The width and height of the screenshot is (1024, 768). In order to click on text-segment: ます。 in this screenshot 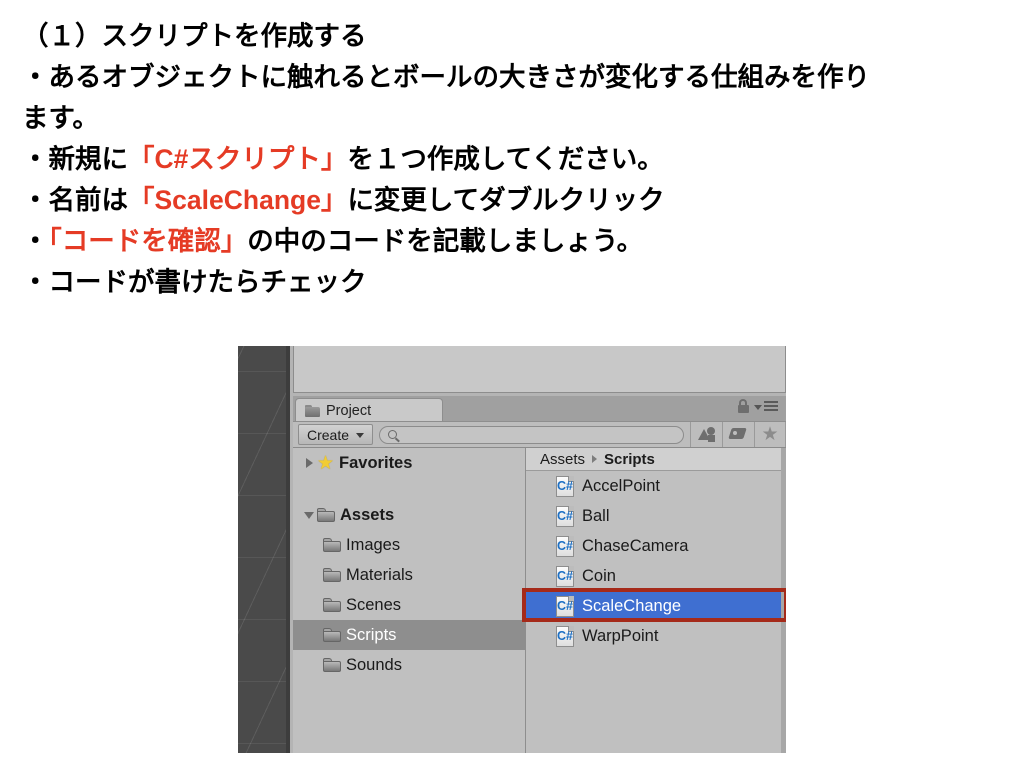, I will do `click(60, 118)`.